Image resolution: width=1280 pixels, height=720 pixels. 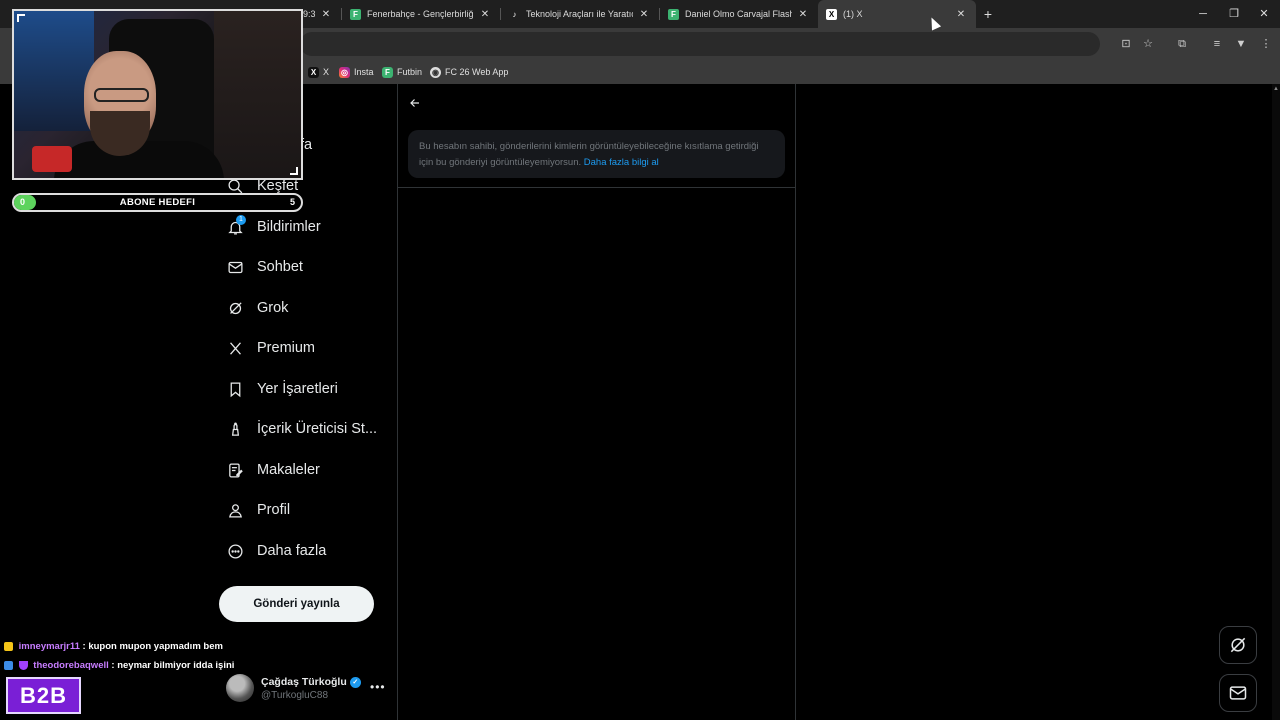 I want to click on tab-title: 9:3, so click(x=309, y=14).